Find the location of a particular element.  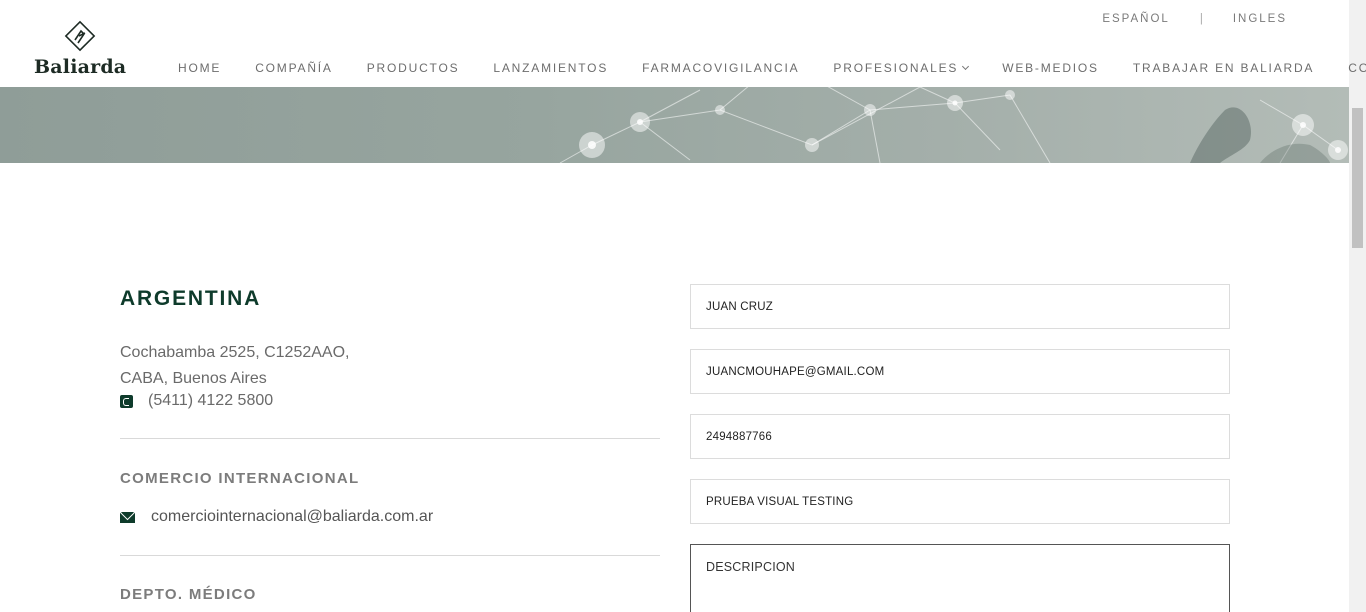

description-textarea: DESCRIPCION is located at coordinates (960, 578).